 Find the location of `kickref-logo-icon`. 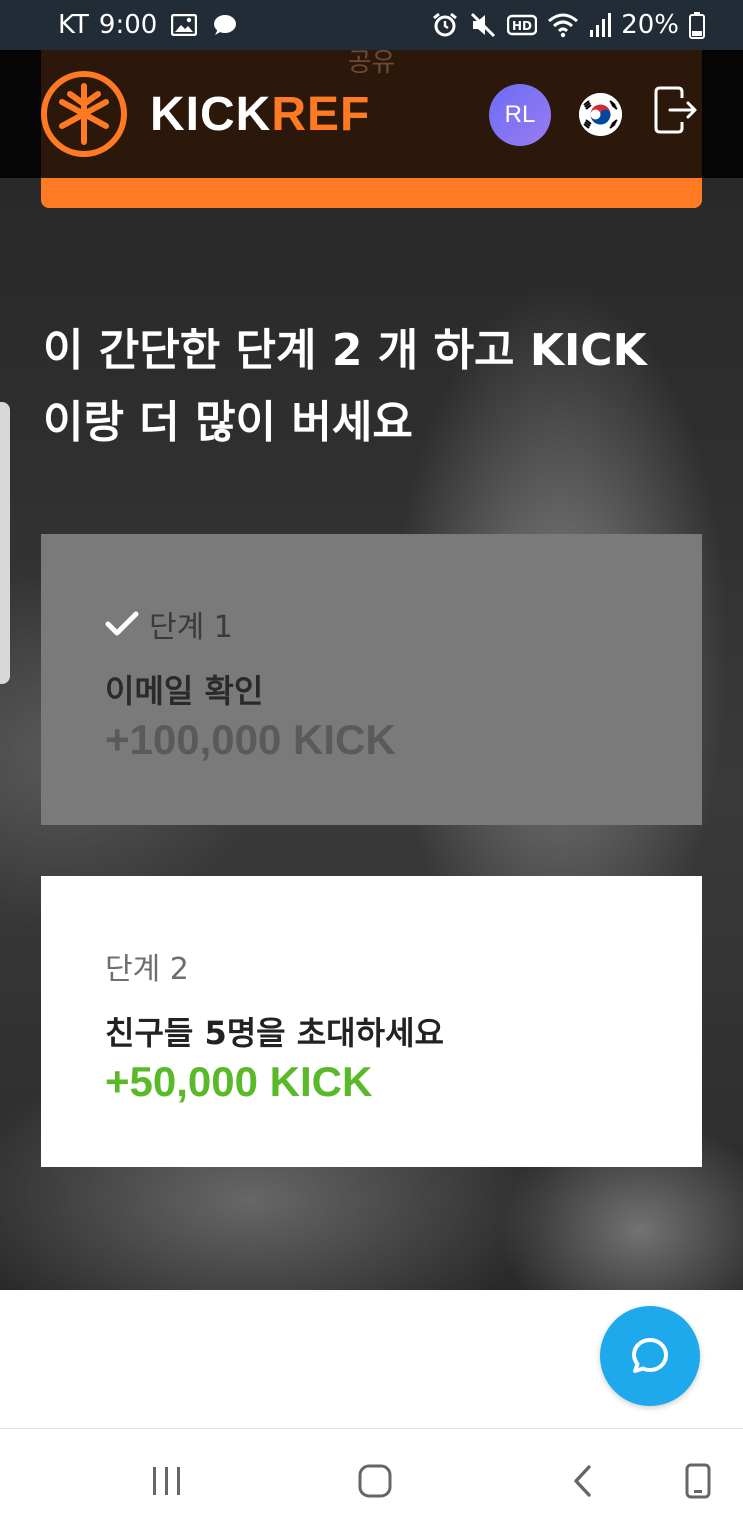

kickref-logo-icon is located at coordinates (84, 114).